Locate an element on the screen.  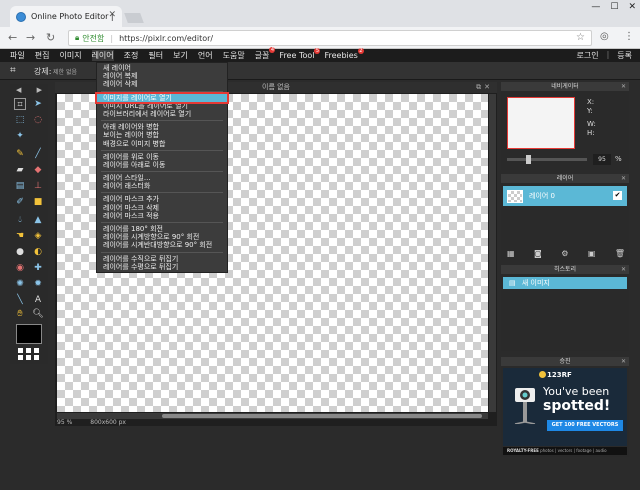
canvas-zoom: 95 is located at coordinates (61, 422).